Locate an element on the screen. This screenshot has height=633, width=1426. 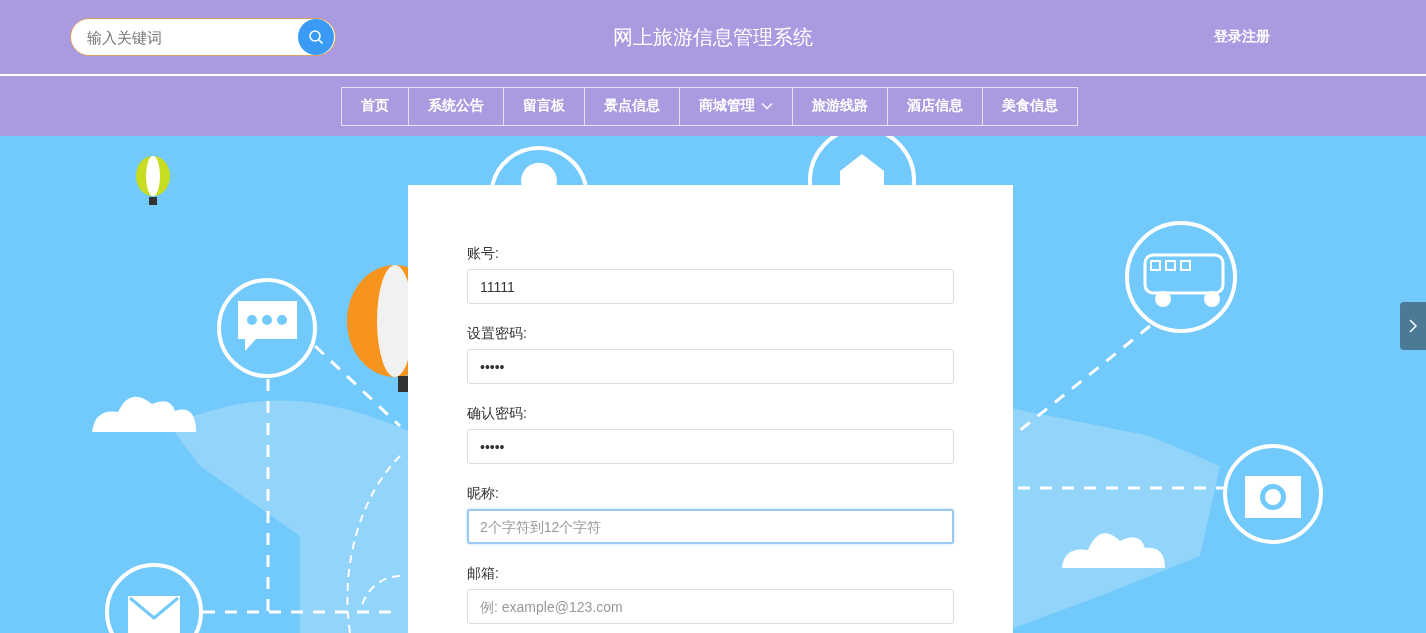
nav-item: 系统公告 is located at coordinates (456, 106).